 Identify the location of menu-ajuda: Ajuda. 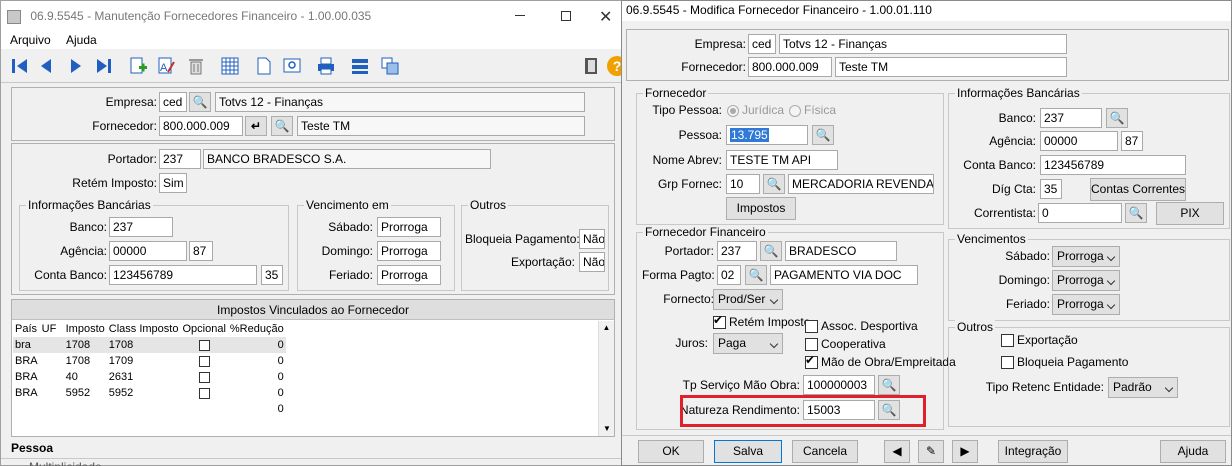
(81, 40).